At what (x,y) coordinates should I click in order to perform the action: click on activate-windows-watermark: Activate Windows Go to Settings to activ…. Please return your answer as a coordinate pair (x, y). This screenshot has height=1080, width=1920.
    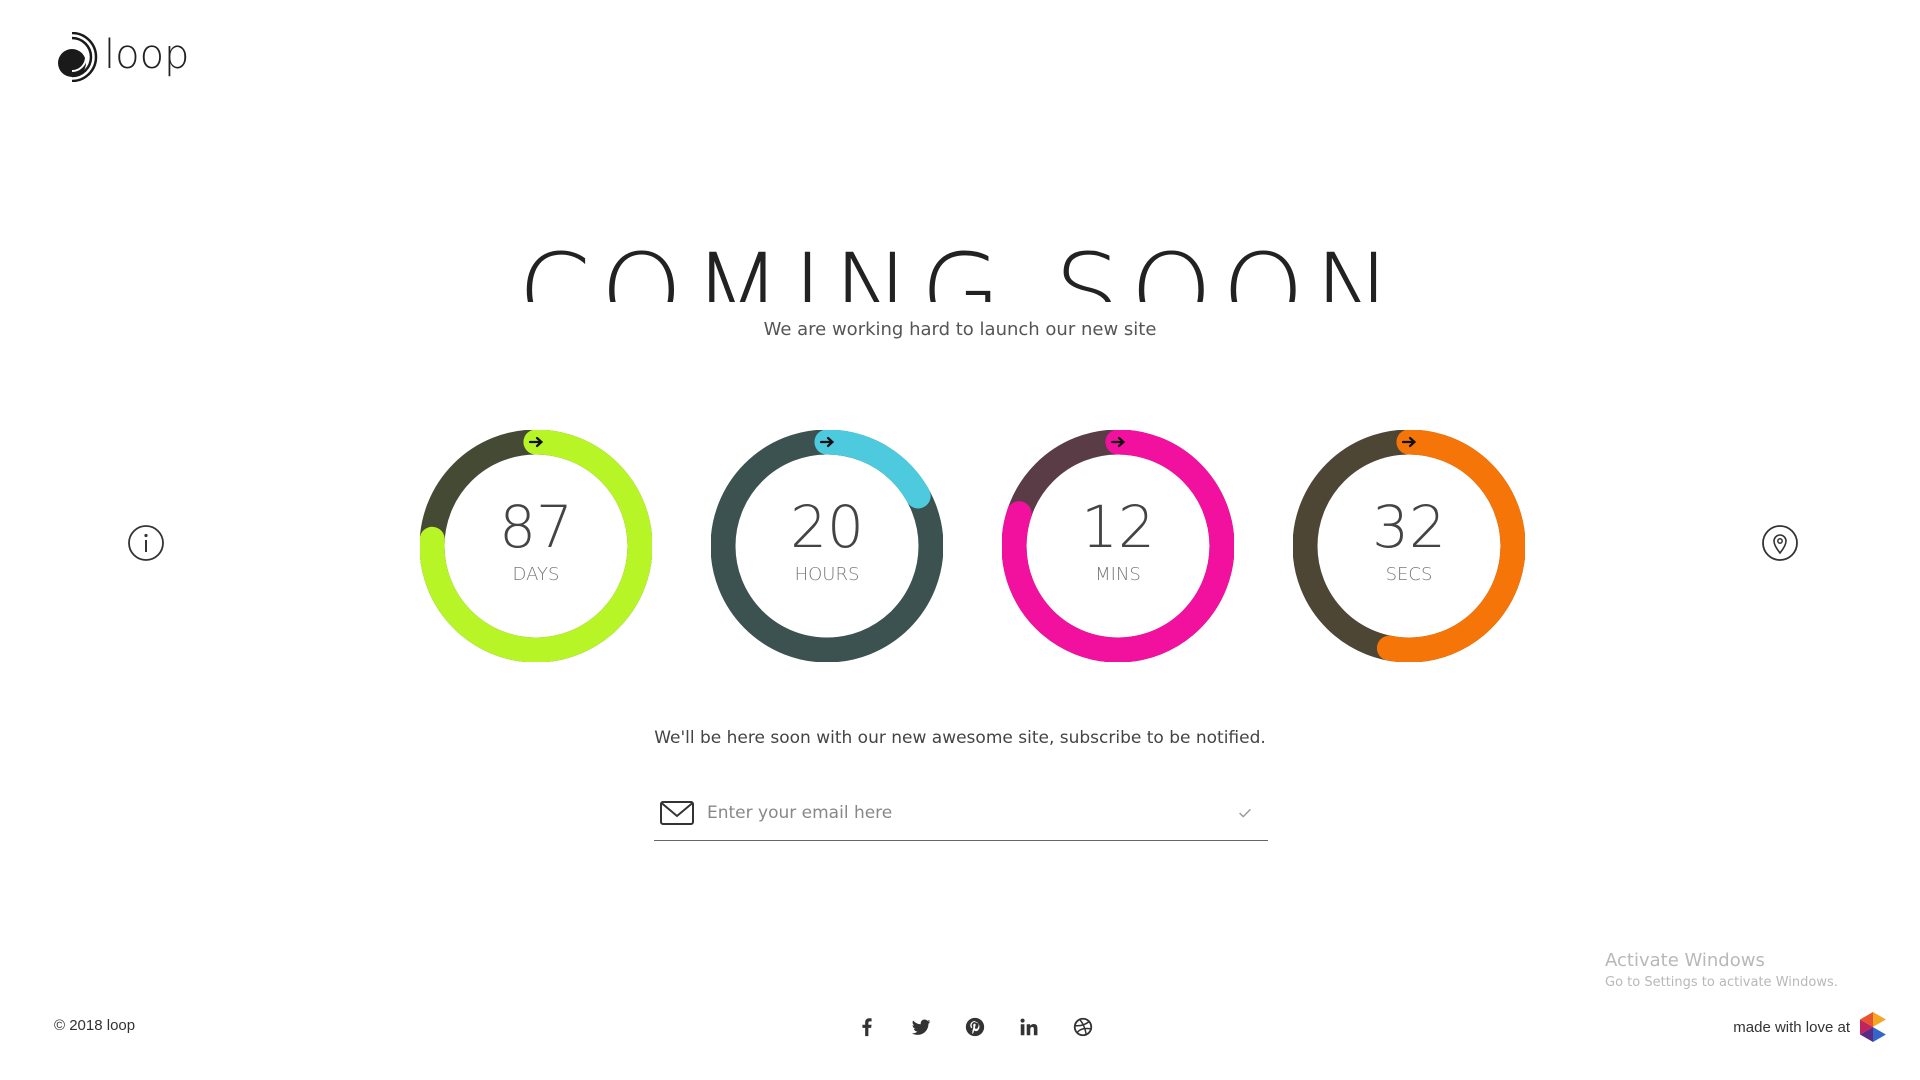
    Looking at the image, I should click on (1721, 970).